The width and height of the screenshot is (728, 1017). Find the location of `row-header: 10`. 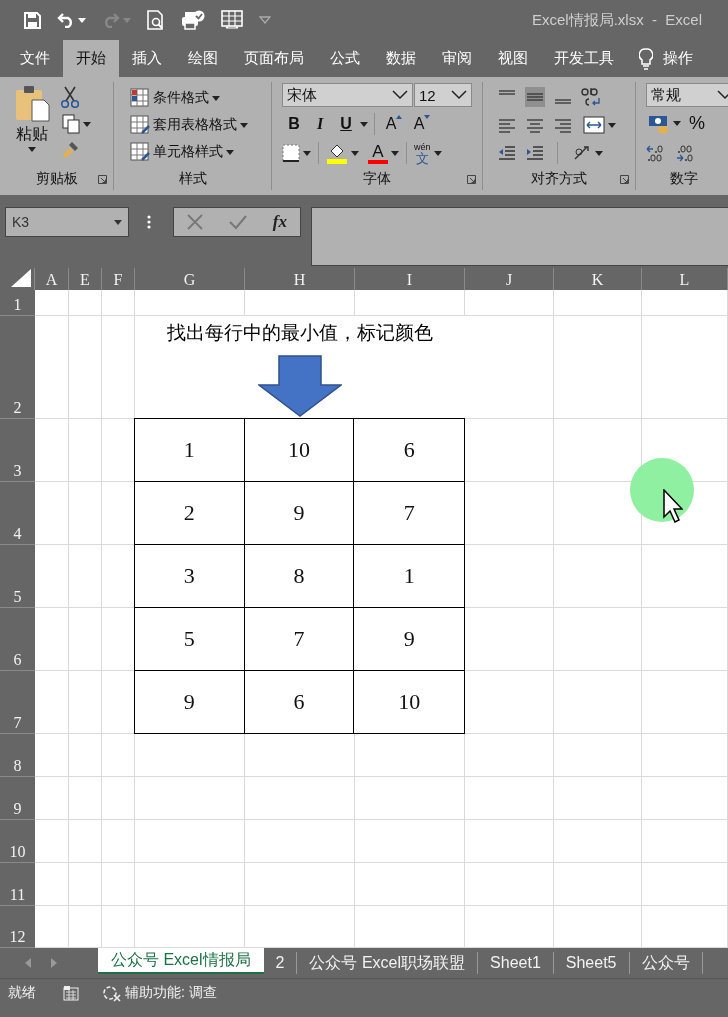

row-header: 10 is located at coordinates (17, 841).